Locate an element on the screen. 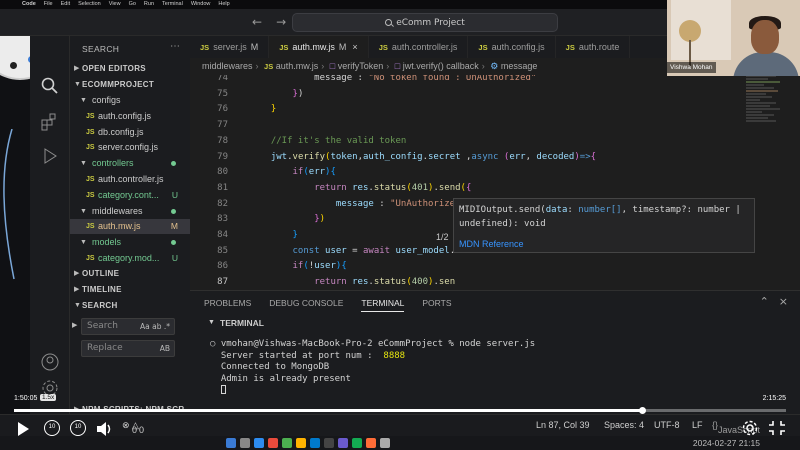 This screenshot has width=800, height=450. file-item: JS auth.mw.js M is located at coordinates (130, 227).